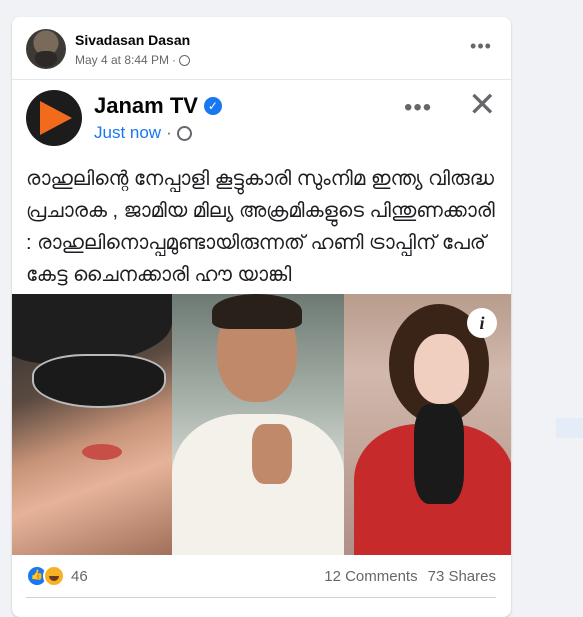 The image size is (583, 617). Describe the element at coordinates (370, 576) in the screenshot. I see `comments-count: 12 Comments` at that location.